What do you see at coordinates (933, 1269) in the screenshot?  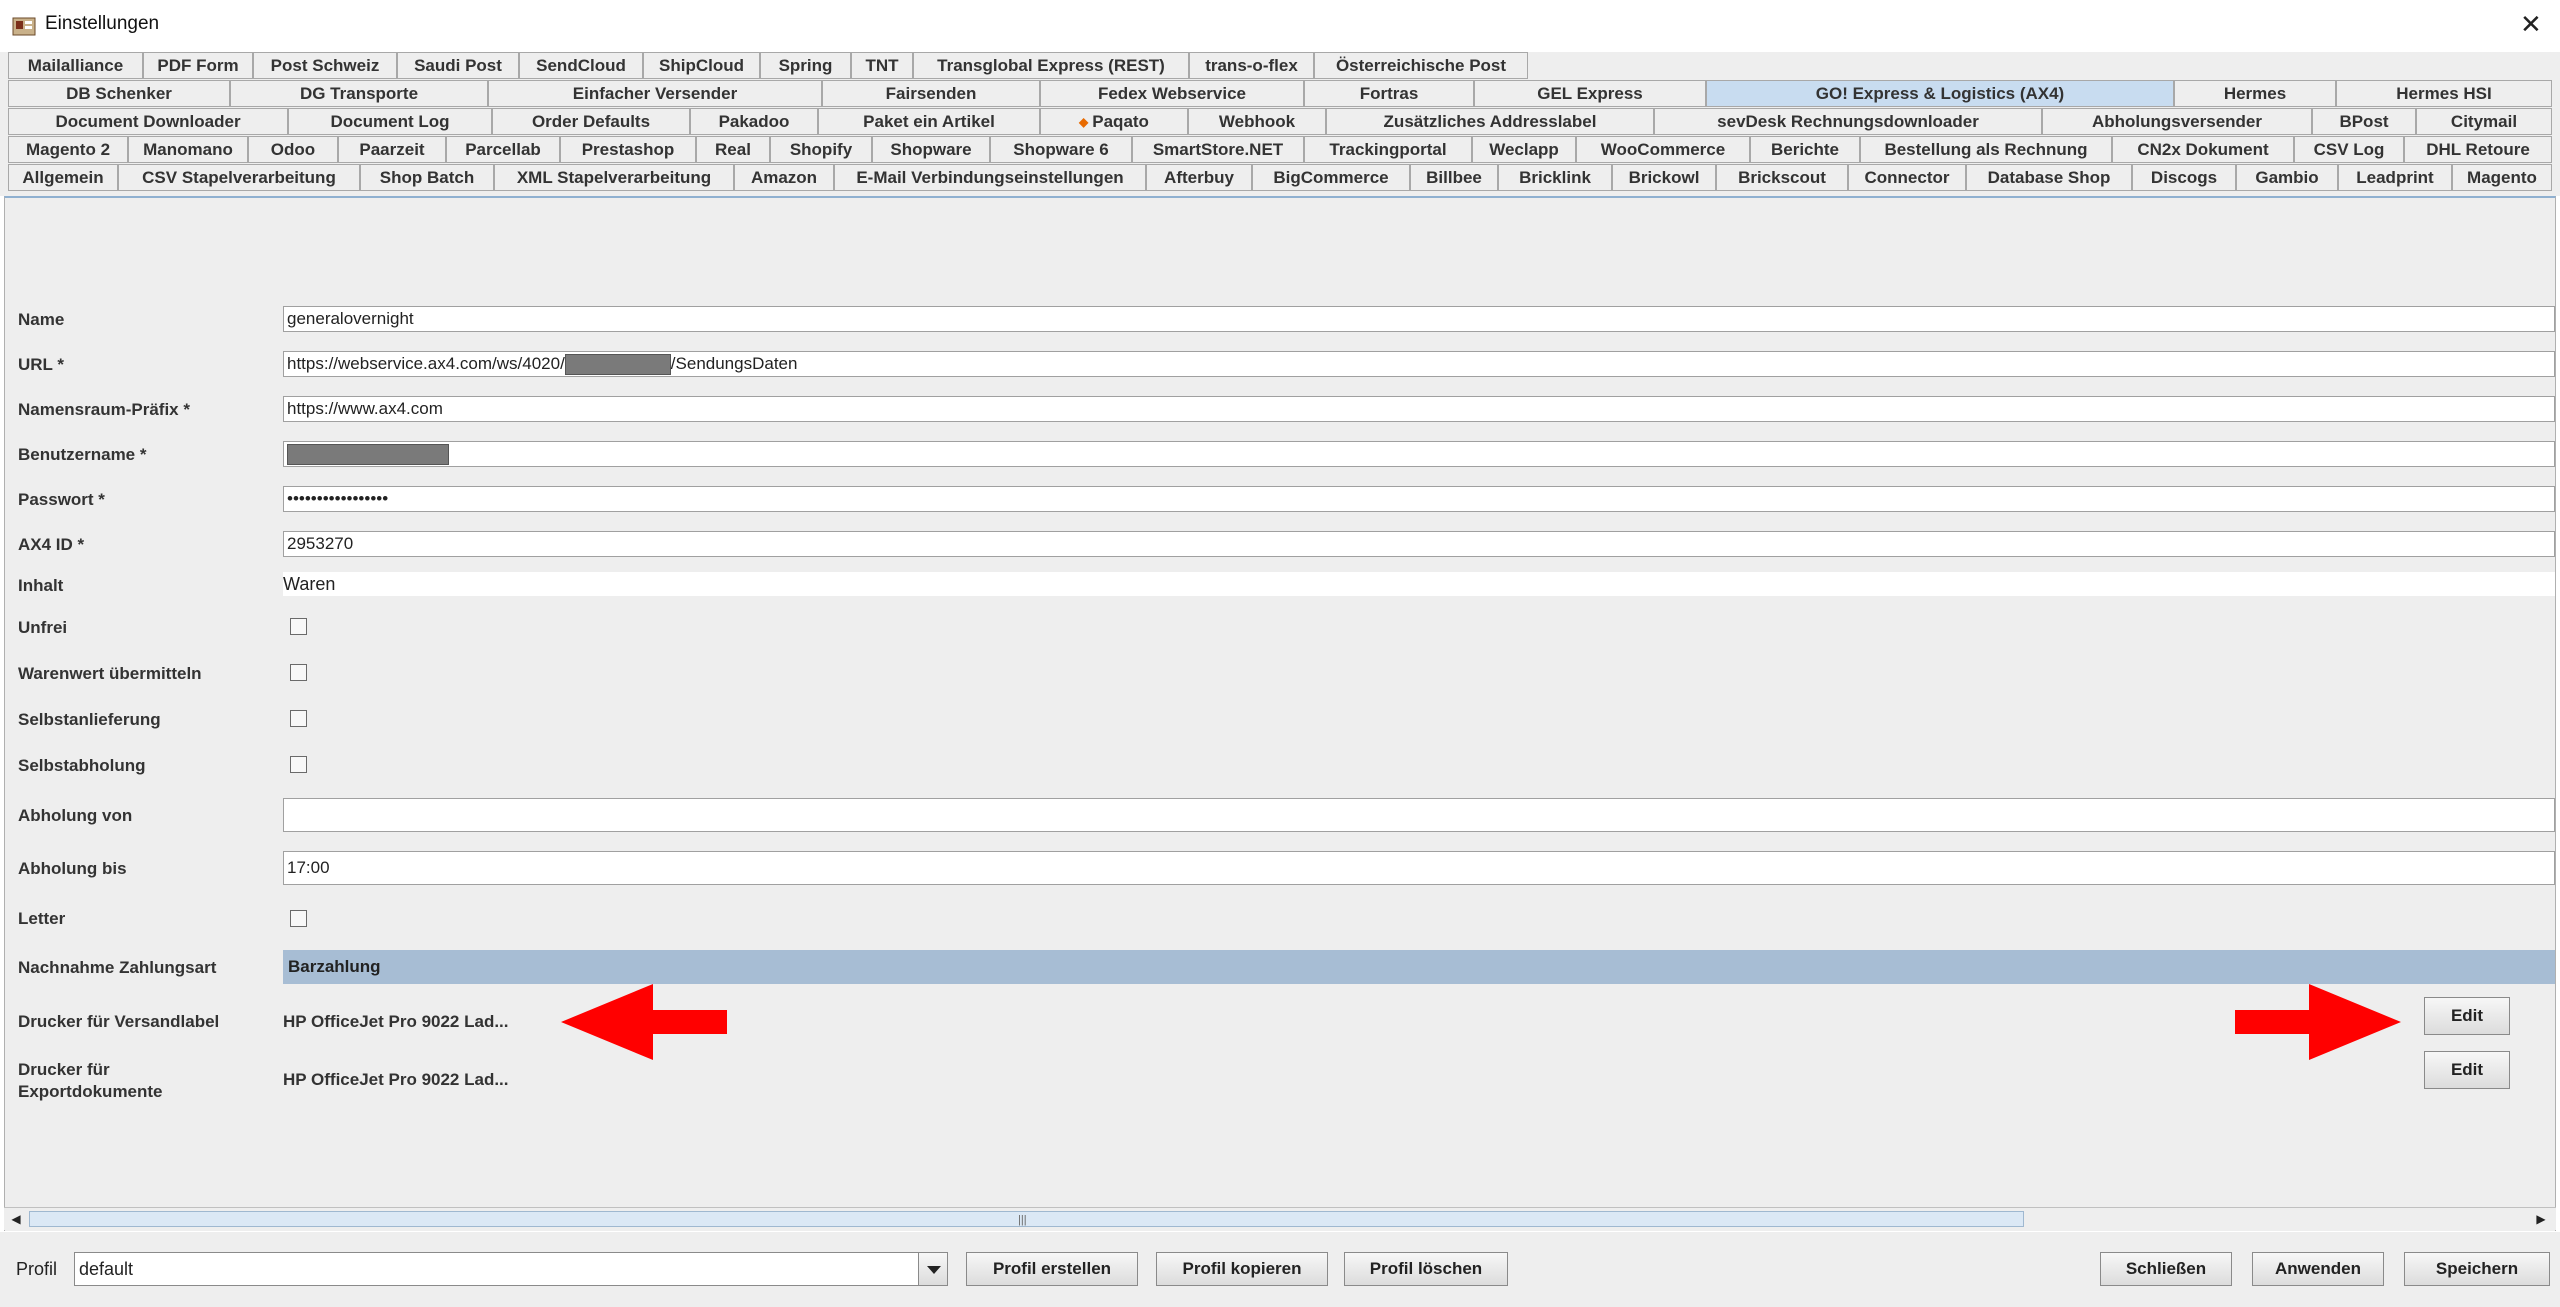 I see `chevron-down-icon` at bounding box center [933, 1269].